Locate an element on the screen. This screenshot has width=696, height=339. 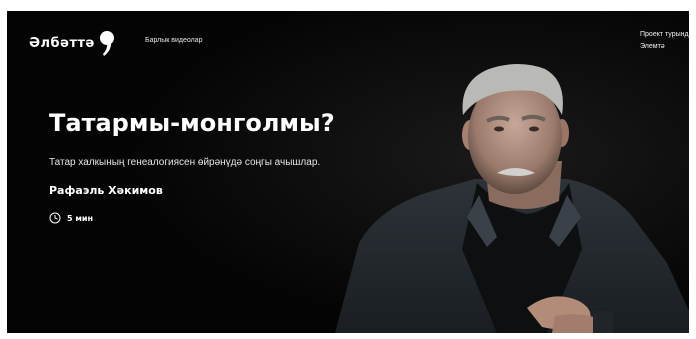
author-name: Рафаэль Хәкимов is located at coordinates (106, 190).